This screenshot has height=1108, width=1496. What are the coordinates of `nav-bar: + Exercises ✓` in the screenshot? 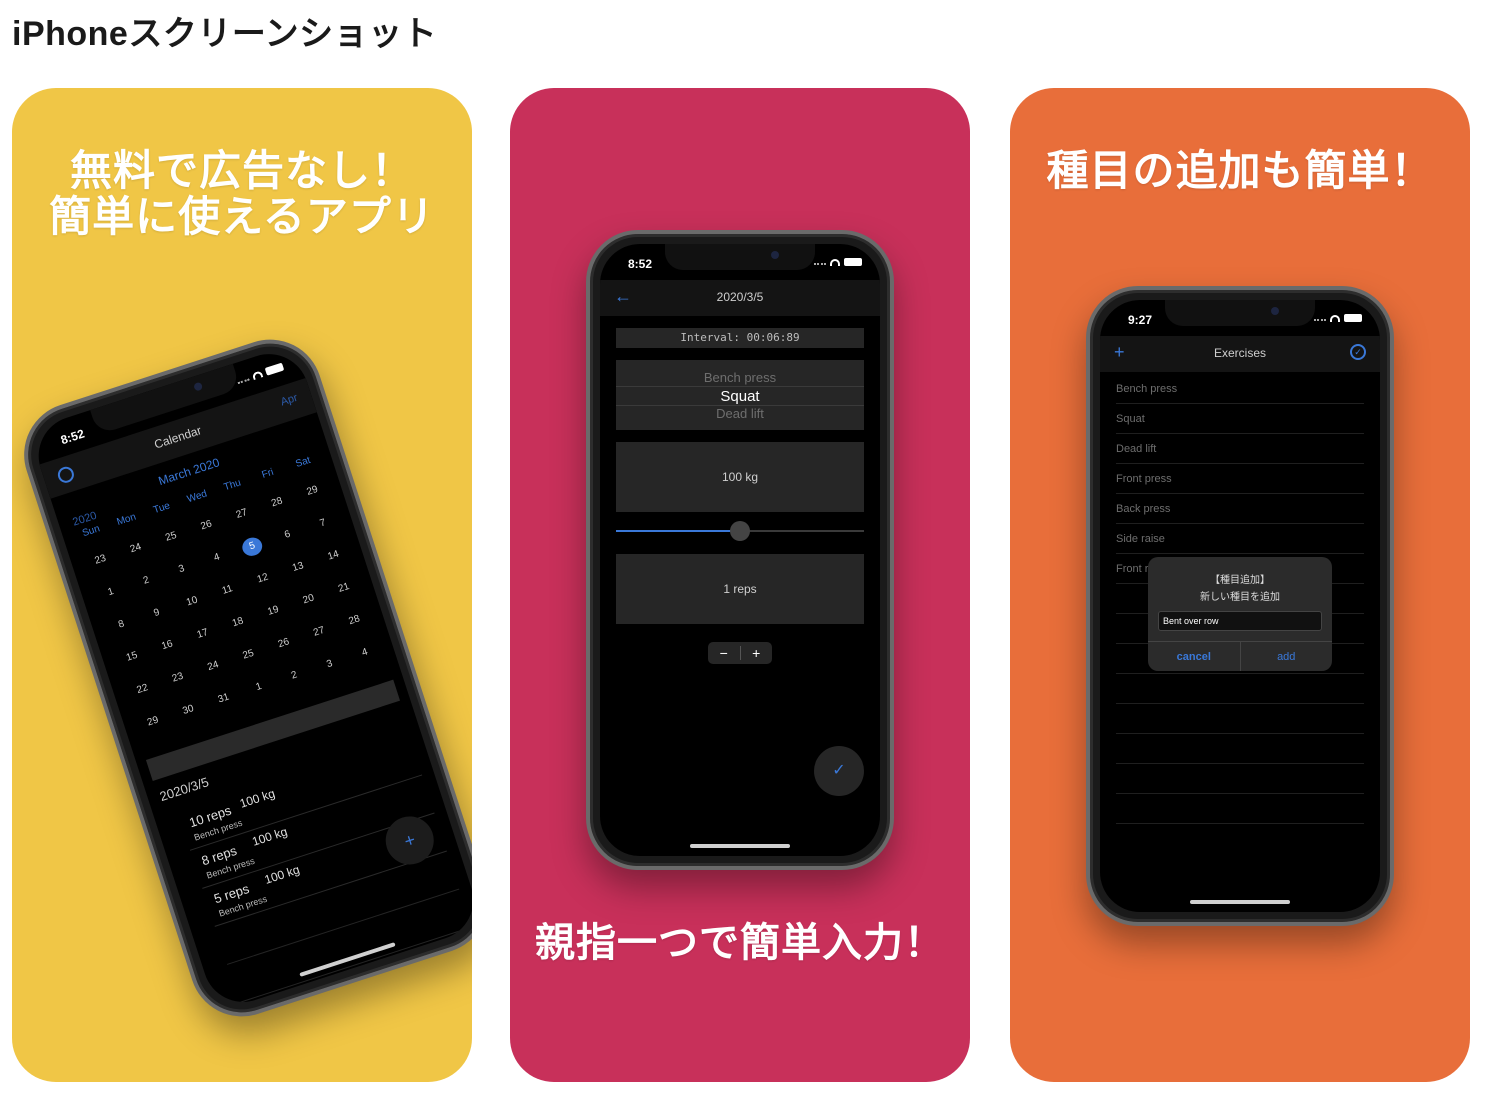 It's located at (1240, 354).